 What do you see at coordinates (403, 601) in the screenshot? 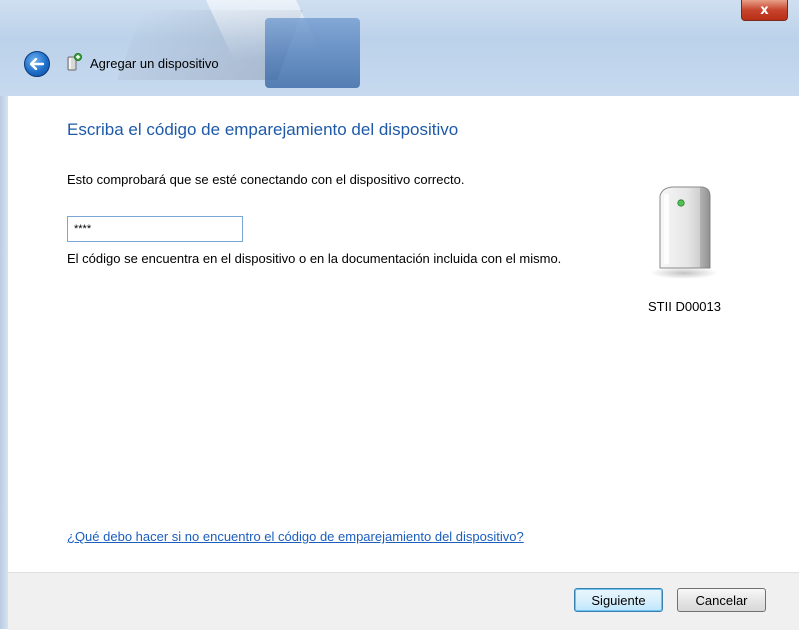
I see `button-bar: Siguiente Cancelar` at bounding box center [403, 601].